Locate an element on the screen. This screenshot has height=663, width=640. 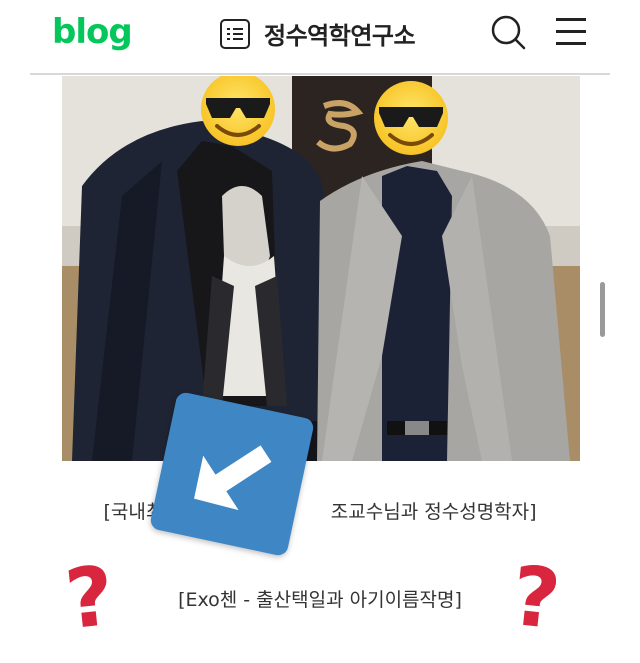
header: blog 정수역학연구소 is located at coordinates (320, 37).